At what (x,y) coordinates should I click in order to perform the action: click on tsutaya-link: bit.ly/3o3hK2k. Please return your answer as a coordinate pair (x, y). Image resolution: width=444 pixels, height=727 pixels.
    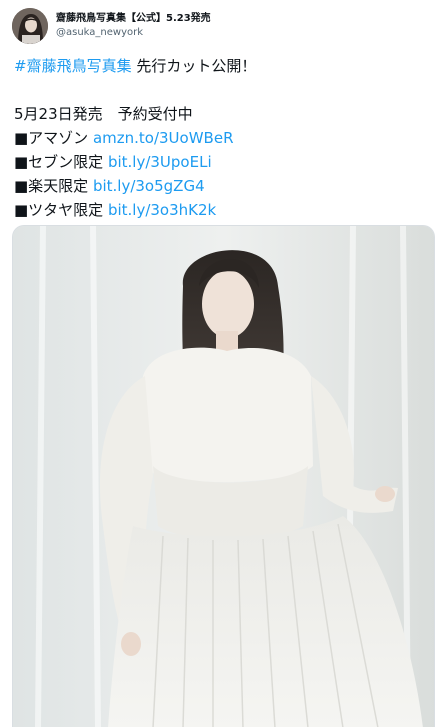
    Looking at the image, I should click on (162, 210).